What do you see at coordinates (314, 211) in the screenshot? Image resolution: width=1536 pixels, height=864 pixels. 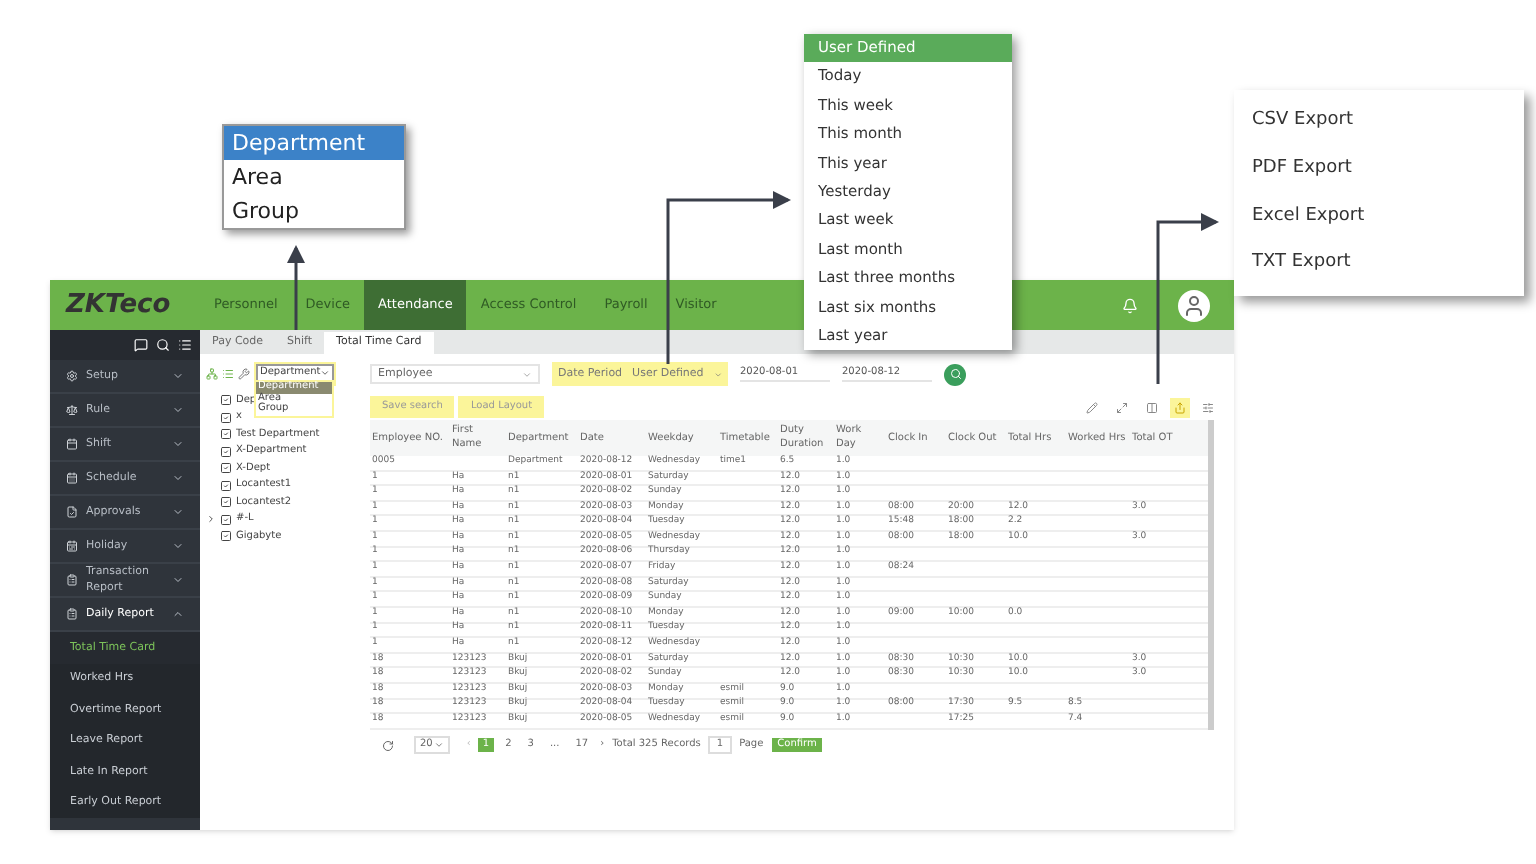 I see `menu-option: Group` at bounding box center [314, 211].